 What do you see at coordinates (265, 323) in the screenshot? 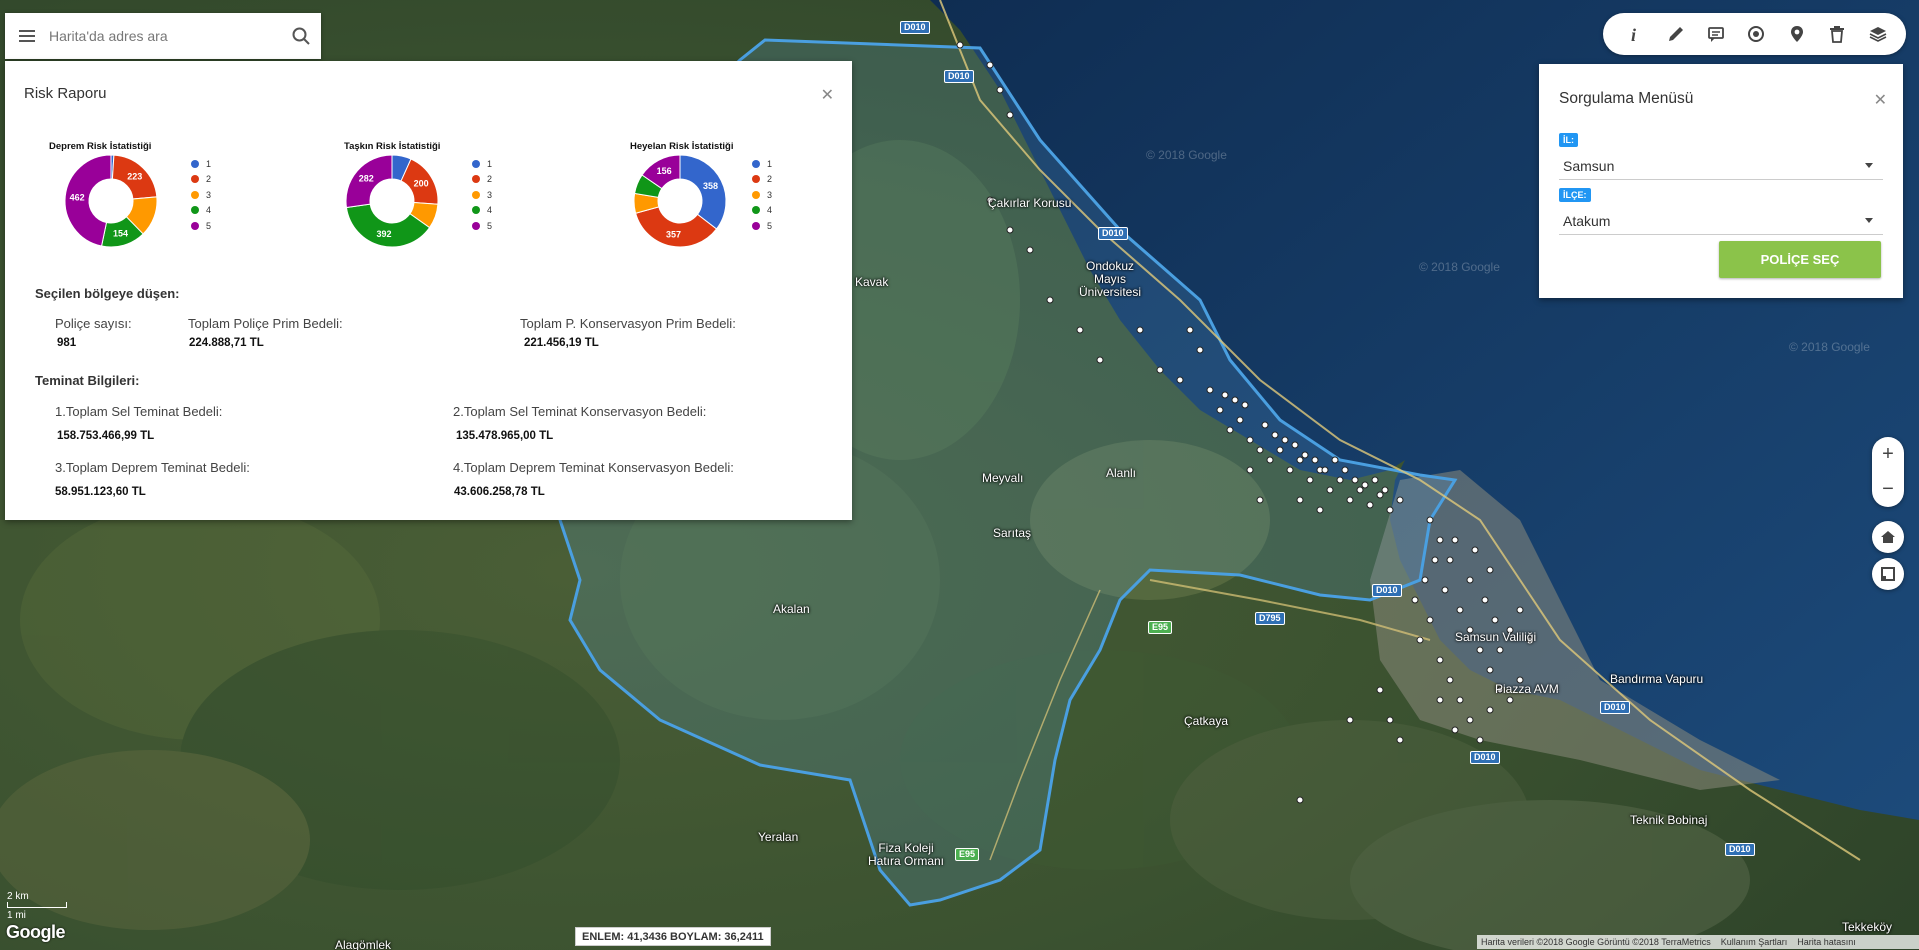
I see `total-premium-label: Toplam Poliçe Prim Bedeli:` at bounding box center [265, 323].